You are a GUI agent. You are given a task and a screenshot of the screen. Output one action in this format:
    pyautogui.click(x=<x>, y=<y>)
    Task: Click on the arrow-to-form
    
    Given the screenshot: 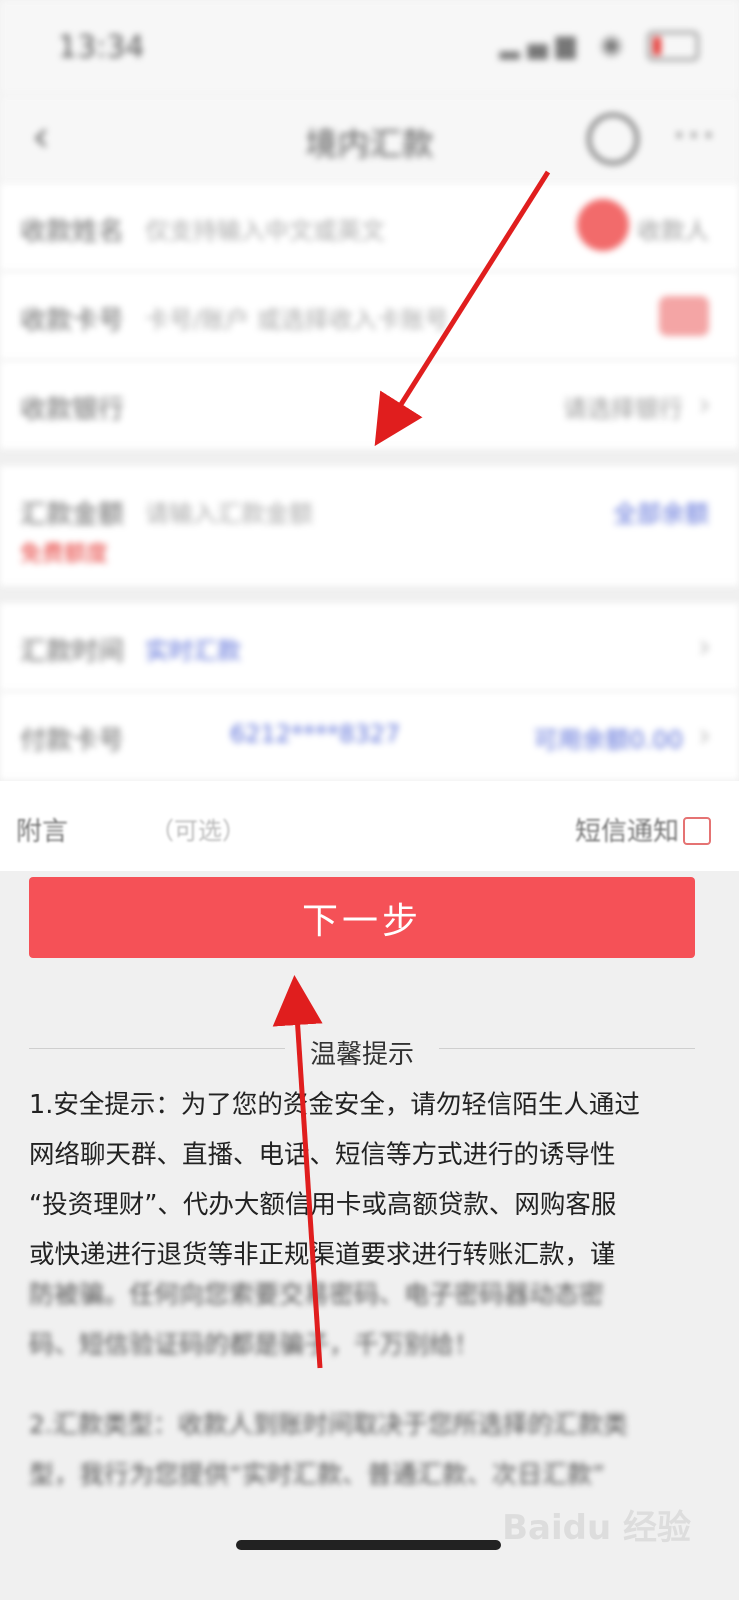 What is the action you would take?
    pyautogui.click(x=462, y=308)
    